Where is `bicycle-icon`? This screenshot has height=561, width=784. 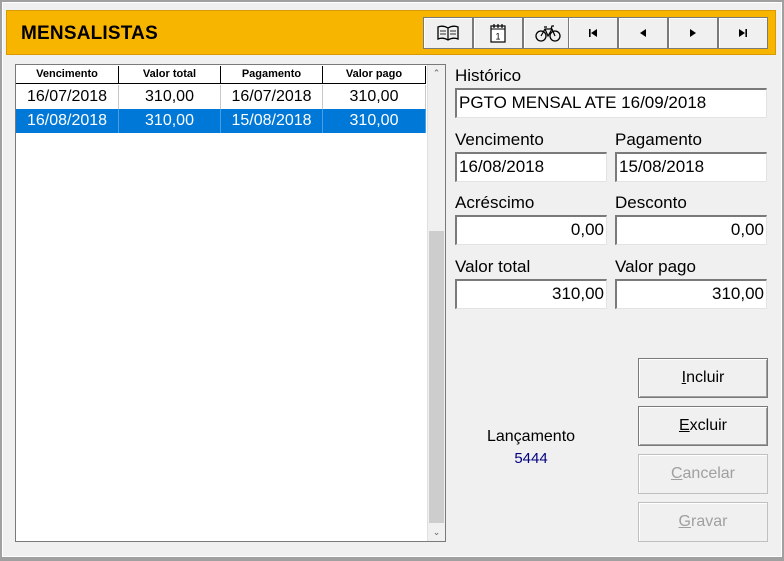
bicycle-icon is located at coordinates (548, 33).